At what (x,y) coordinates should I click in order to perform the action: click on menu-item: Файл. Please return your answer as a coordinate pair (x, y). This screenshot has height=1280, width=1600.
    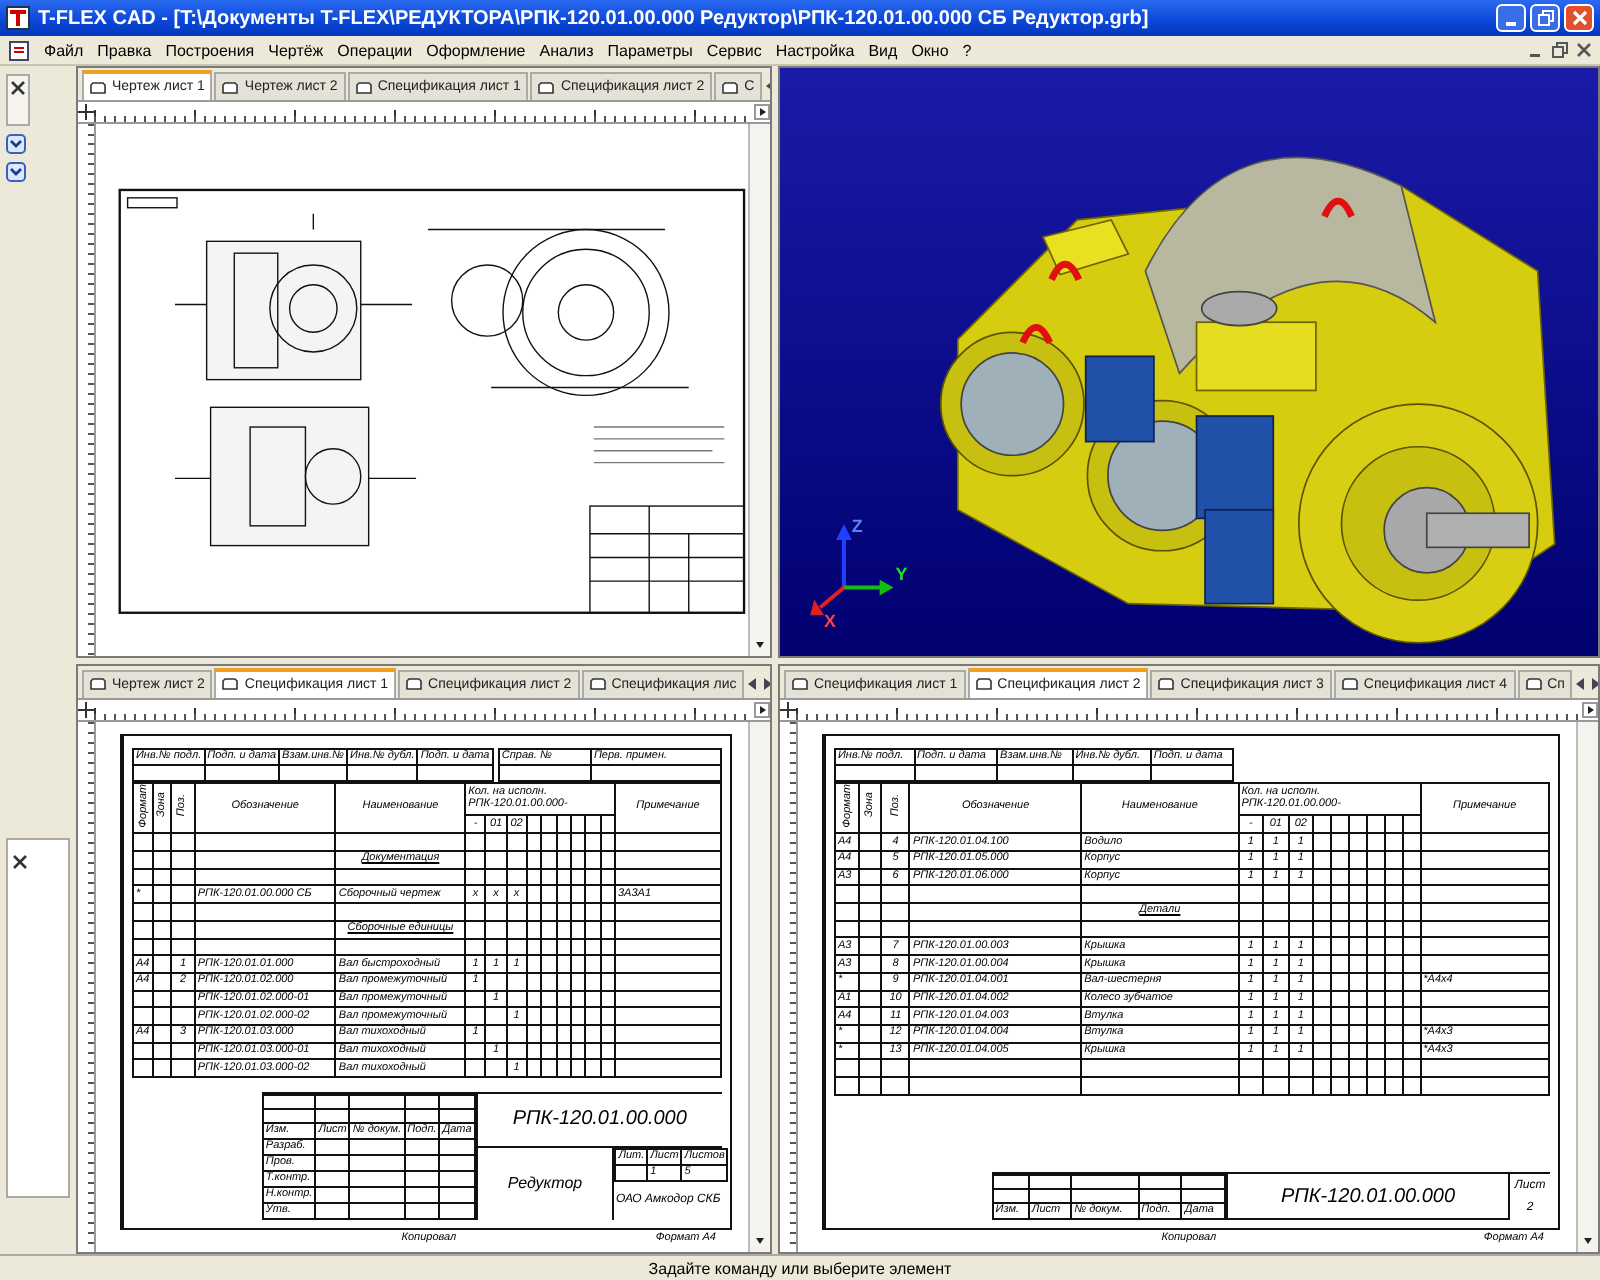
    Looking at the image, I should click on (64, 50).